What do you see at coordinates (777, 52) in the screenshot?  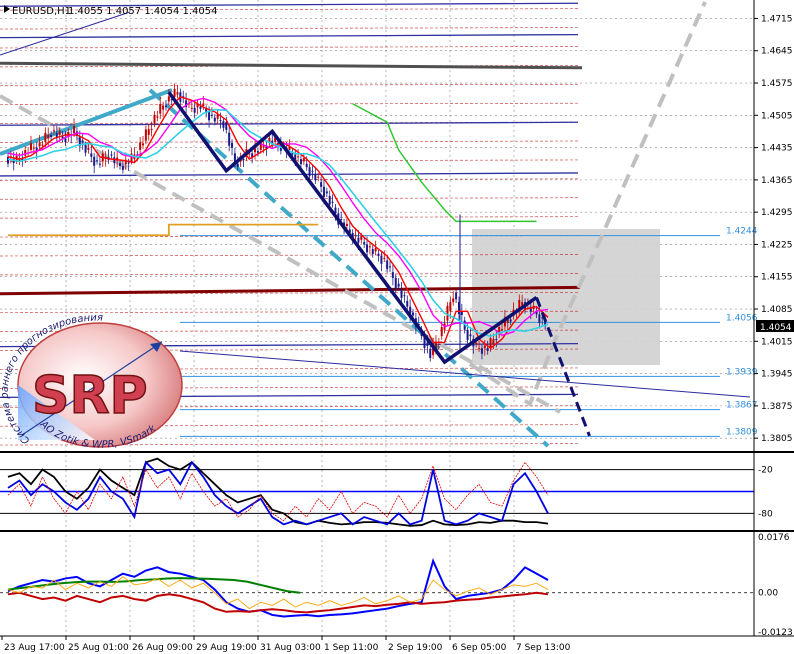 I see `price-tick-label: 1.4645` at bounding box center [777, 52].